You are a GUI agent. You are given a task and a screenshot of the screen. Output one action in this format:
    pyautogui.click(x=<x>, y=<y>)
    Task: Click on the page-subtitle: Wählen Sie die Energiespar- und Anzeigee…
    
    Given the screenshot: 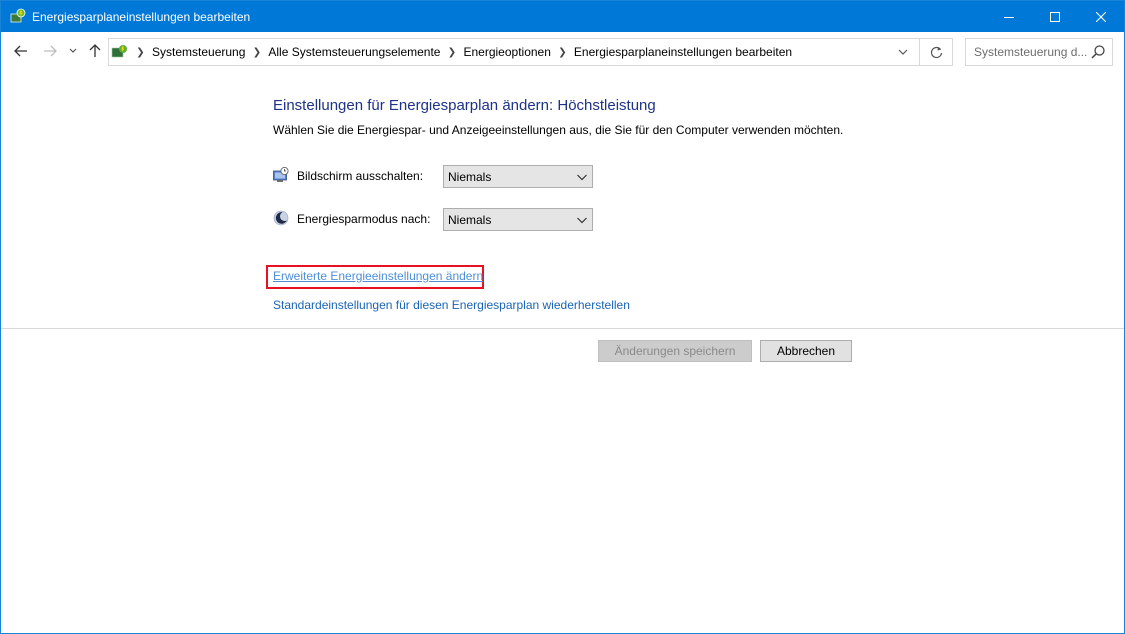 What is the action you would take?
    pyautogui.click(x=558, y=130)
    